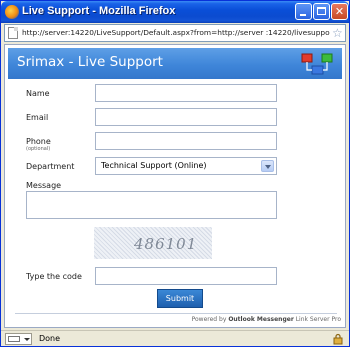 The height and width of the screenshot is (347, 350). Describe the element at coordinates (44, 185) in the screenshot. I see `message-label: Message` at that location.